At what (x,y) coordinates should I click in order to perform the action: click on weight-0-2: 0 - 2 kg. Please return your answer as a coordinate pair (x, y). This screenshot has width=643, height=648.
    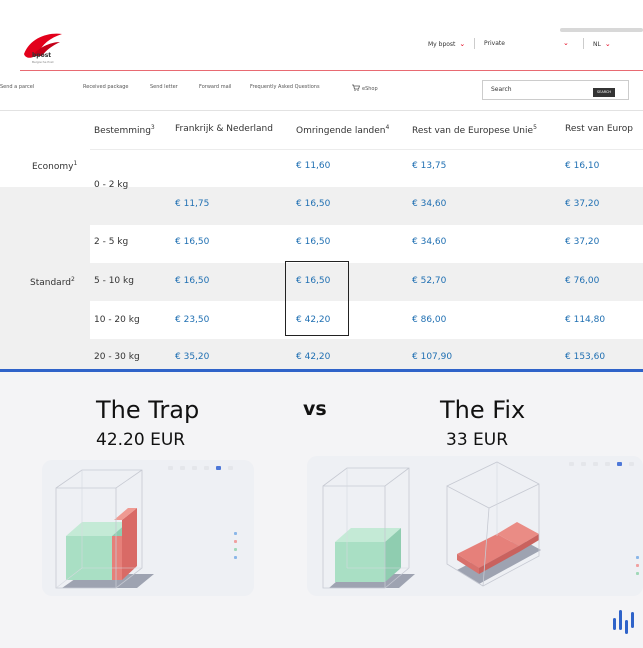
    Looking at the image, I should click on (111, 185).